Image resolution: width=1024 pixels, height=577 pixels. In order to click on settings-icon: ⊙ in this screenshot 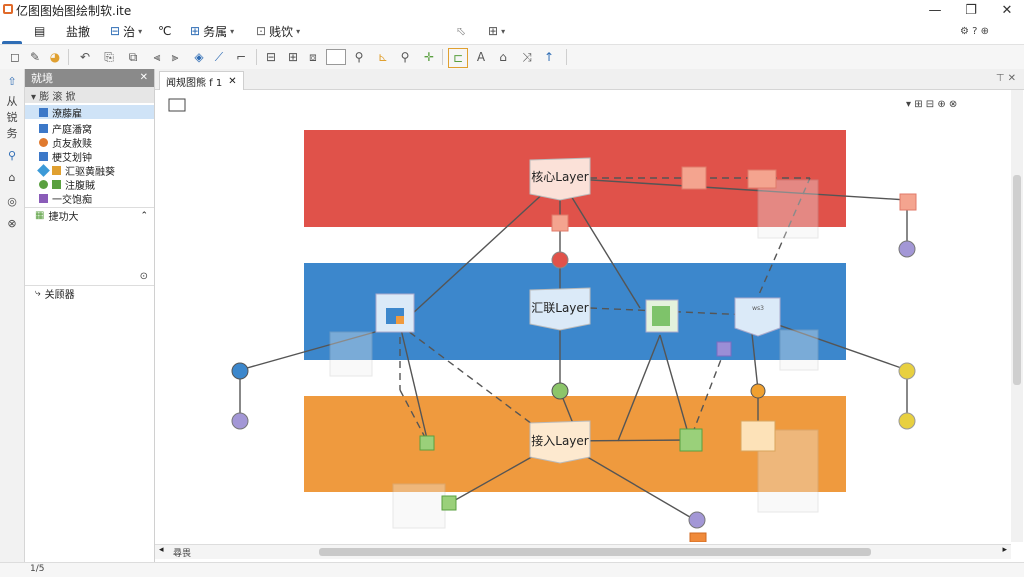, I will do `click(144, 276)`.